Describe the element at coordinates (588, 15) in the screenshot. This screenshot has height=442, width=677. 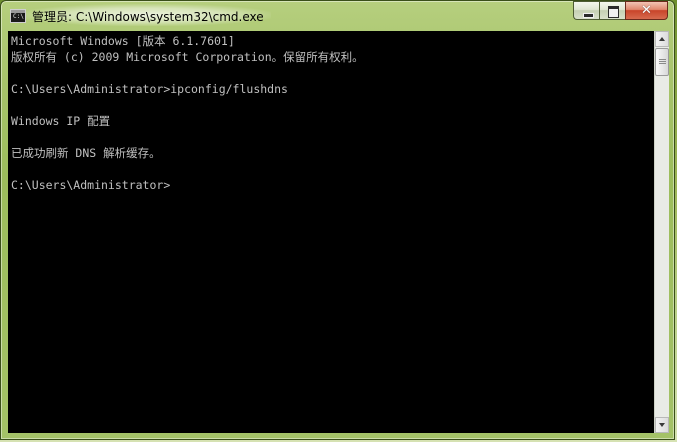
I see `minimize-icon` at that location.